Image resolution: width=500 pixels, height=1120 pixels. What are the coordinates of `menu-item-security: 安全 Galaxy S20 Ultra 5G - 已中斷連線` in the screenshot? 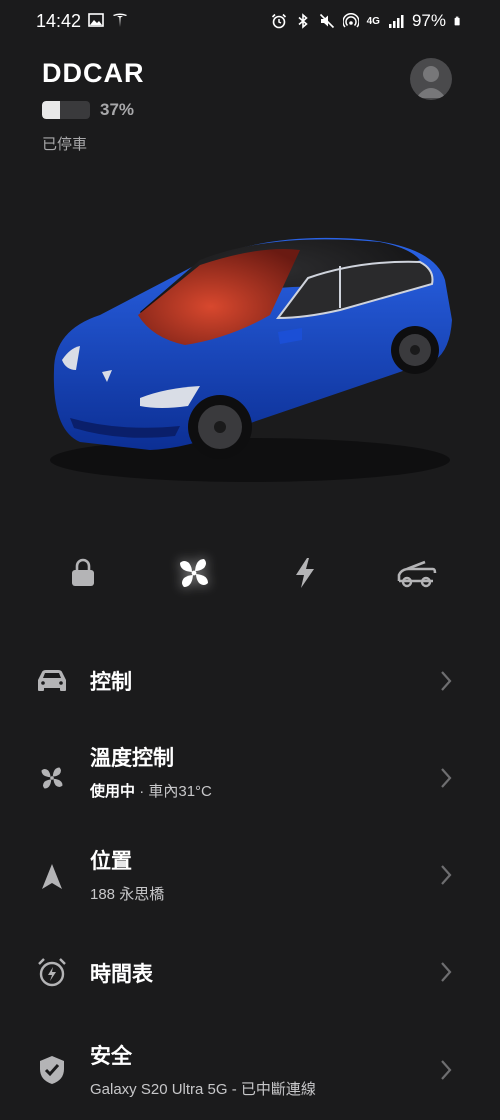 It's located at (250, 1075).